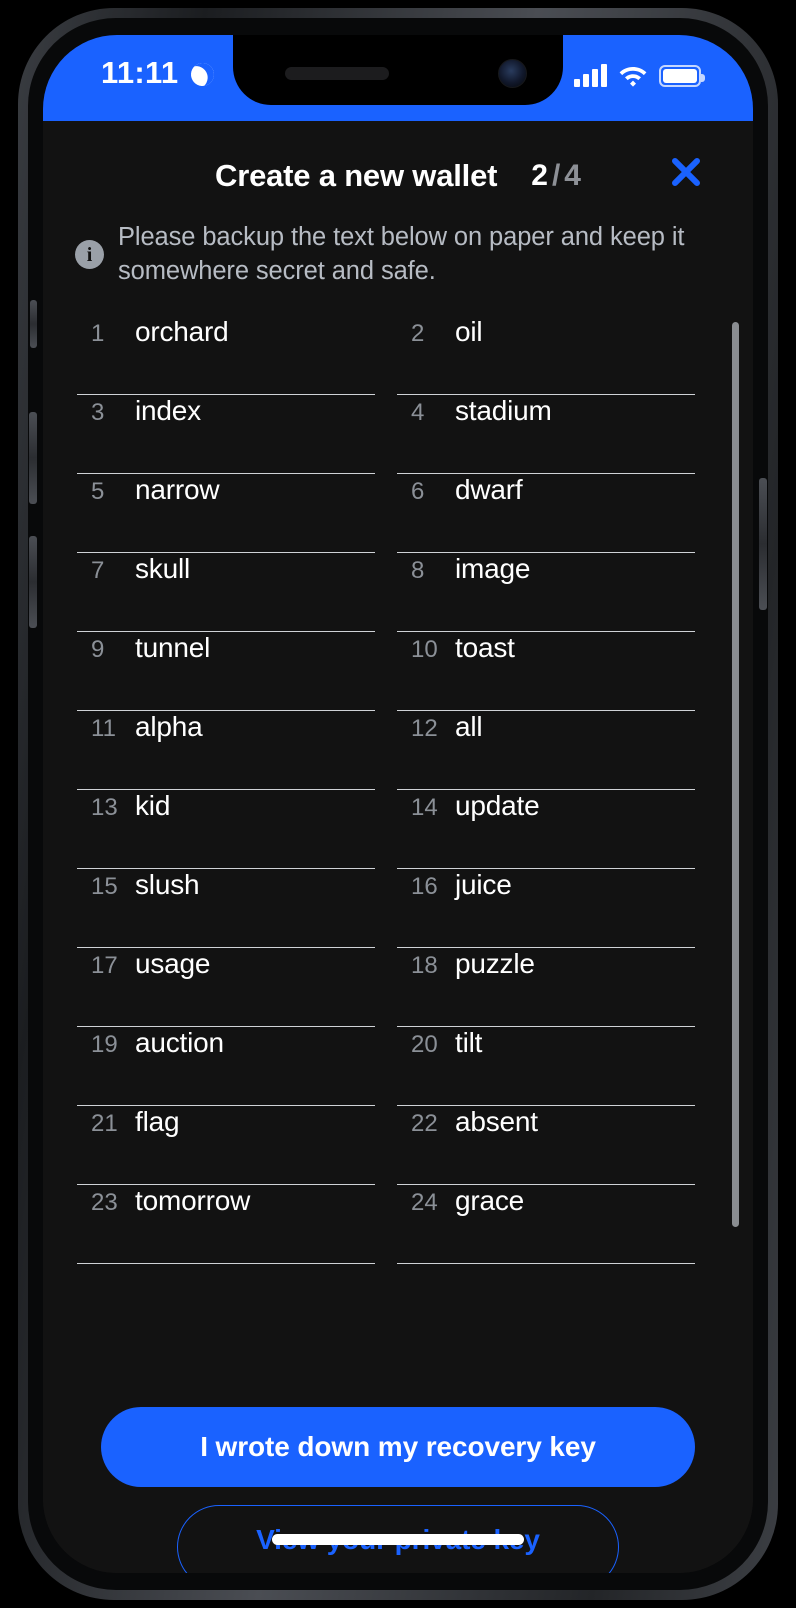  I want to click on battery-full-icon, so click(682, 76).